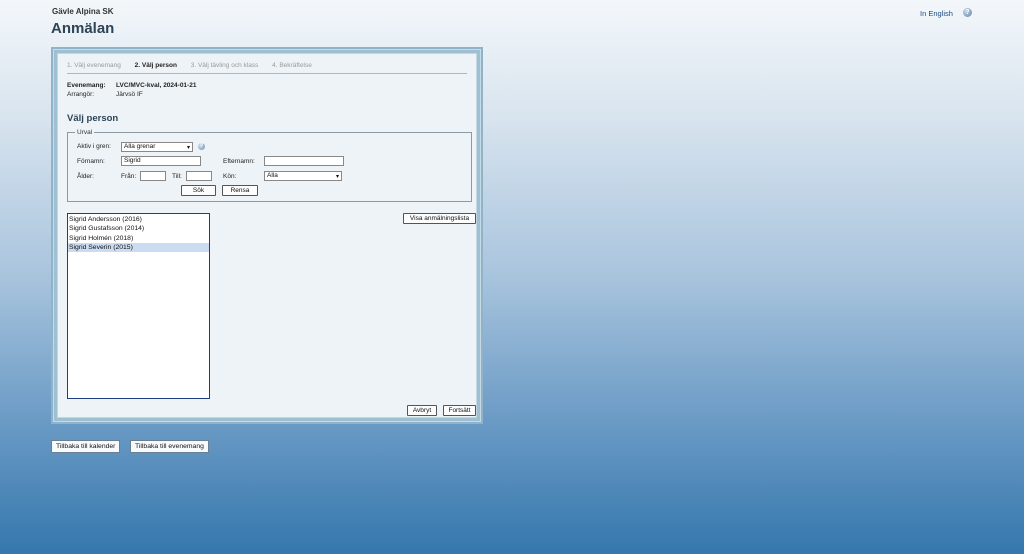 The image size is (1024, 554). I want to click on page-title: Anmälan, so click(83, 28).